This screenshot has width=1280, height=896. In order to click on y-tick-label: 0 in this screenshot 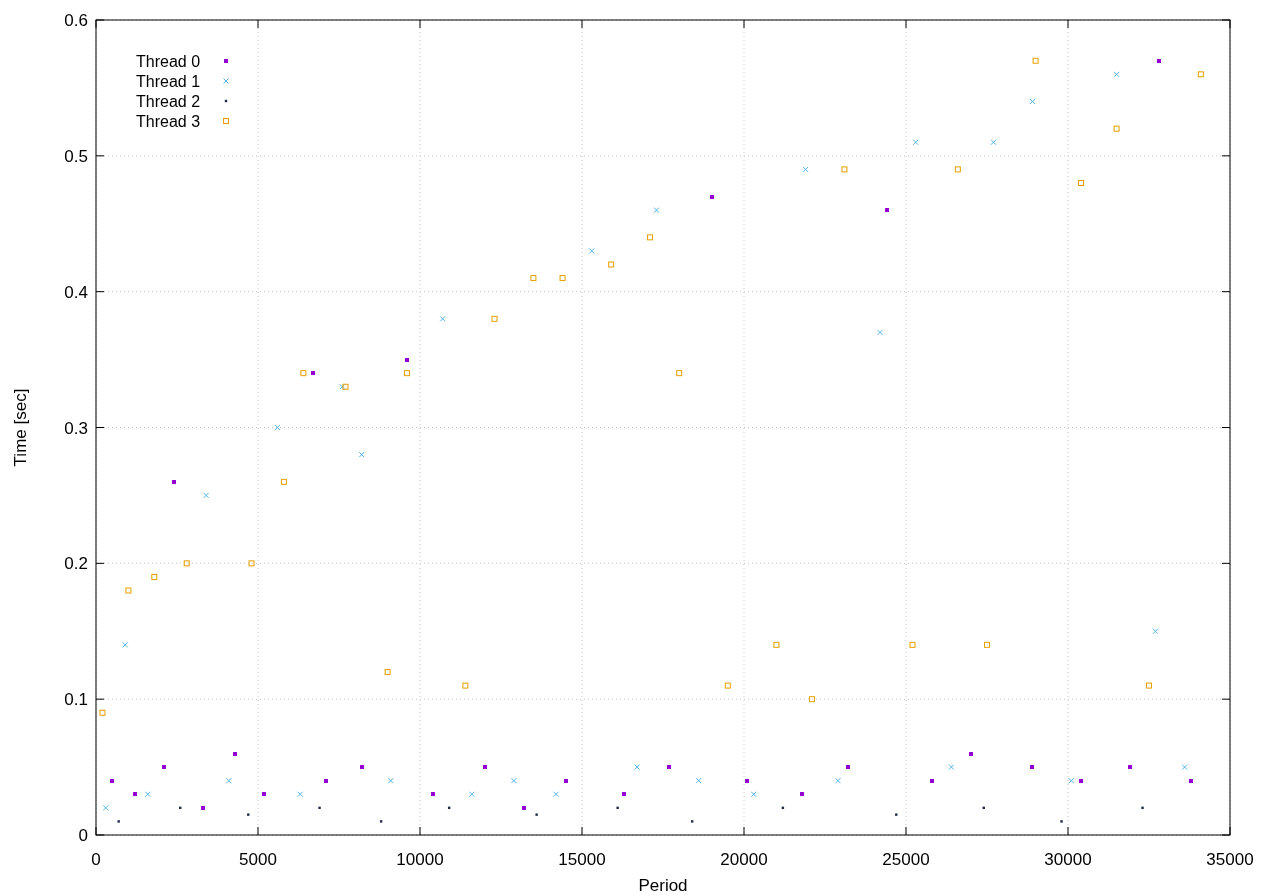, I will do `click(83, 835)`.